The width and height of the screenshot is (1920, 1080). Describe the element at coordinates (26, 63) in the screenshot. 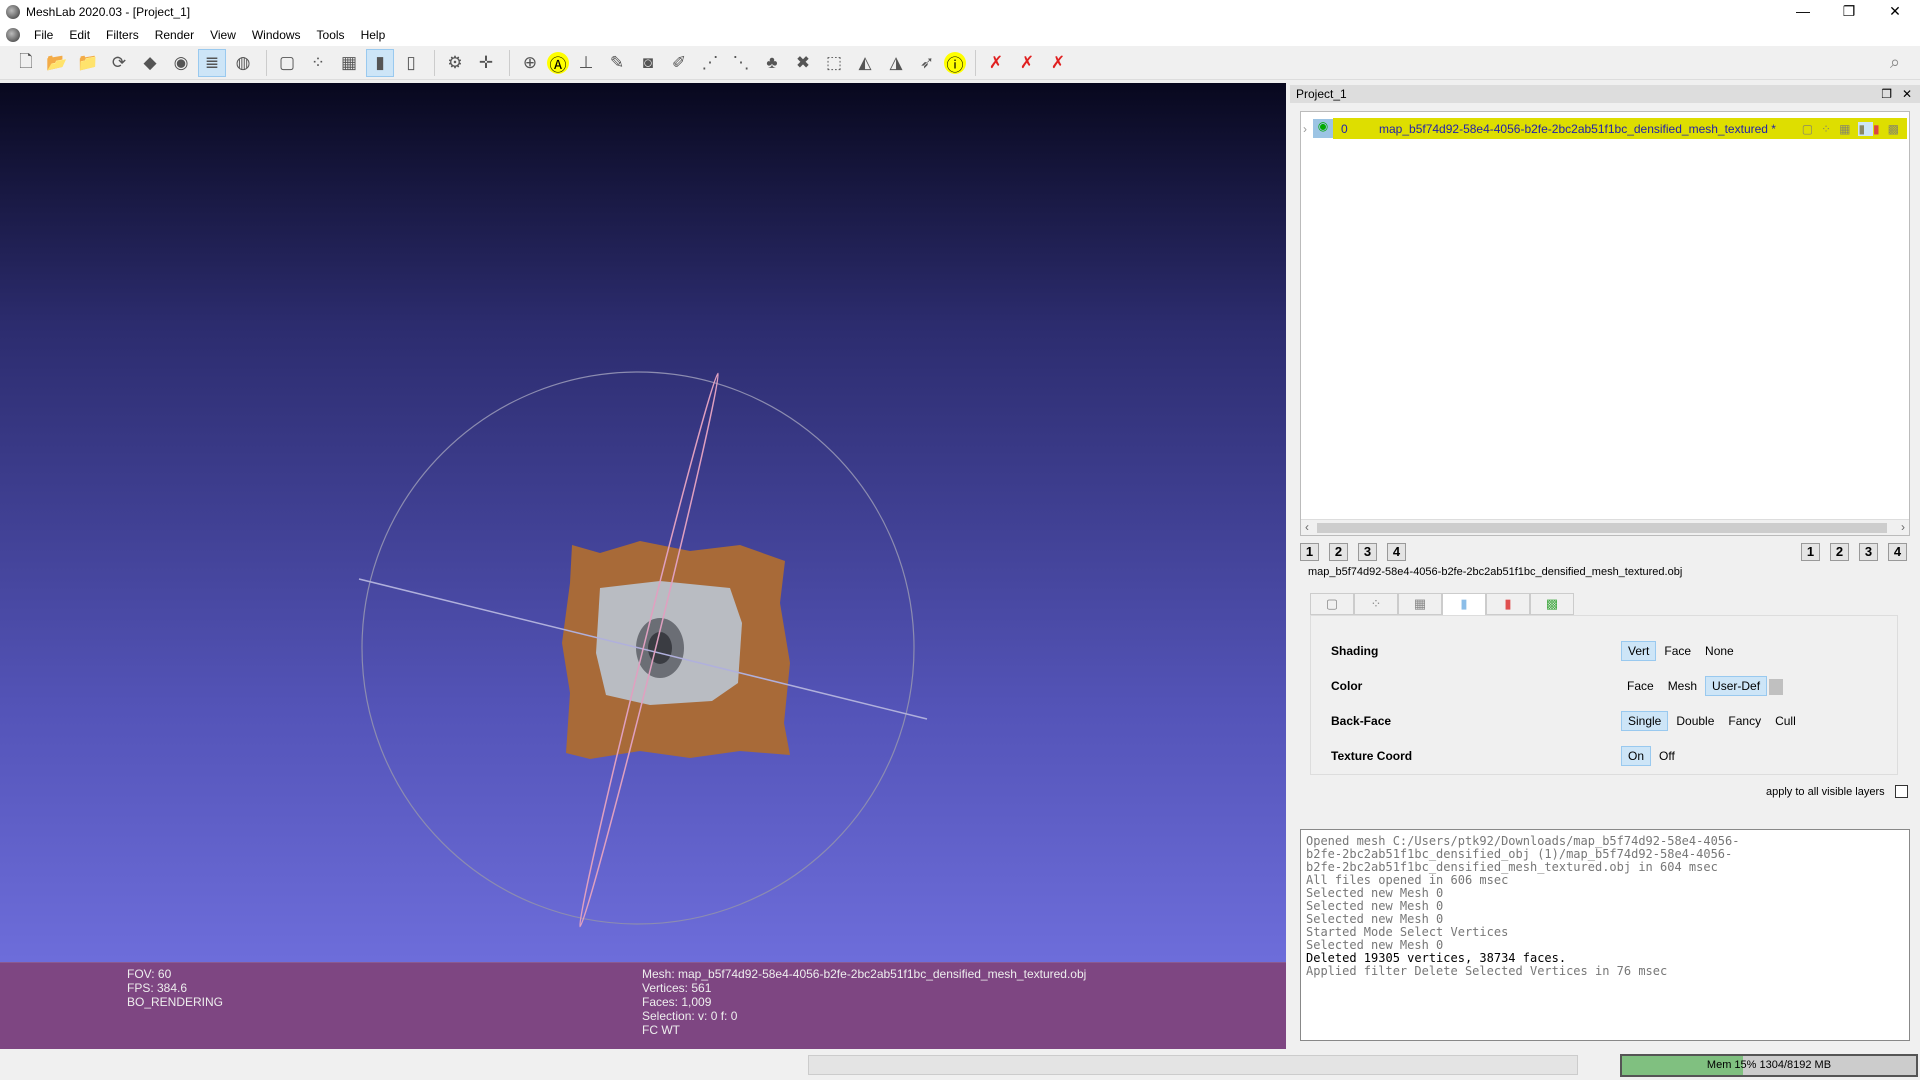

I see `new-project-icon: 🗋` at that location.